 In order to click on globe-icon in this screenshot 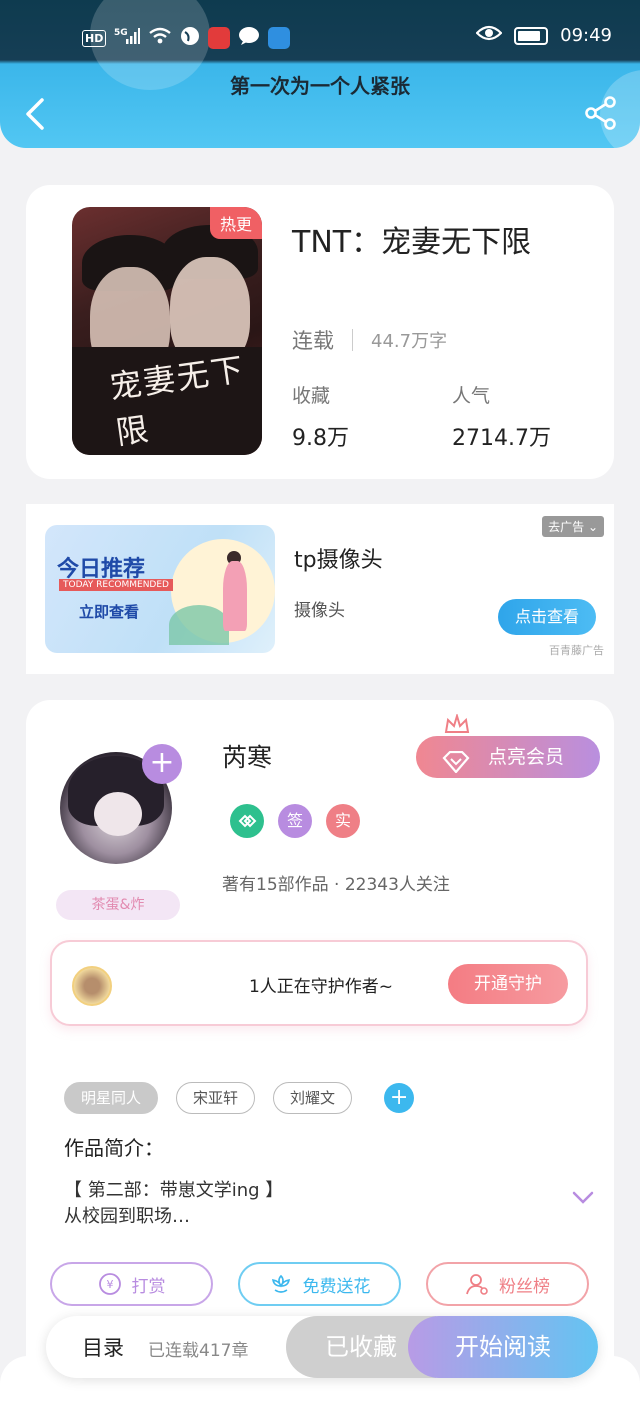, I will do `click(190, 38)`.